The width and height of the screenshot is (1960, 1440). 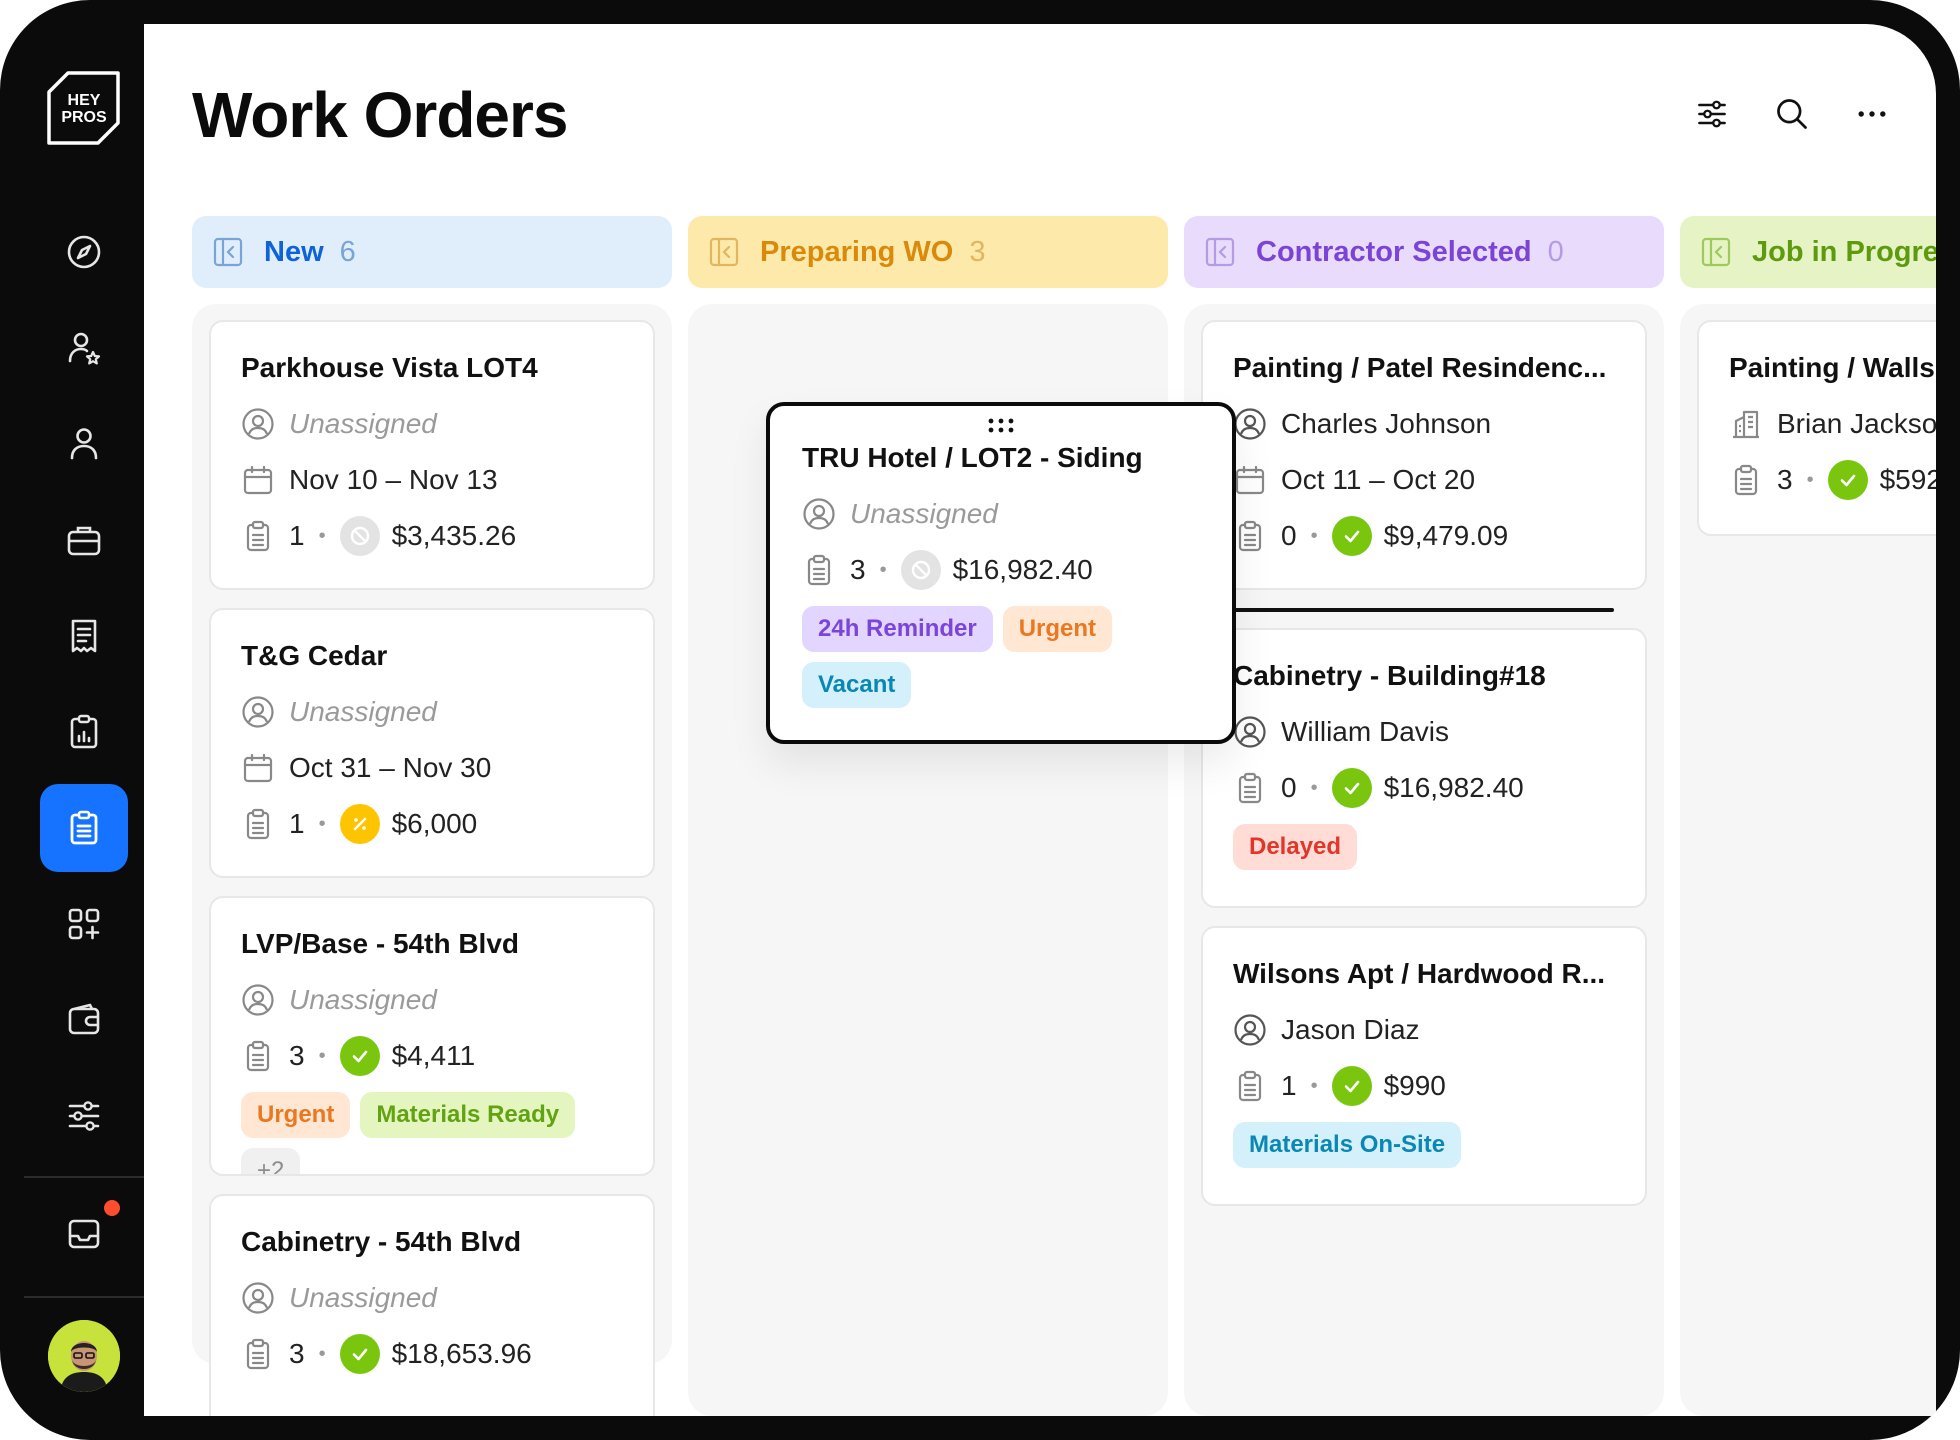 What do you see at coordinates (314, 655) in the screenshot?
I see `card-title: T&G Cedar` at bounding box center [314, 655].